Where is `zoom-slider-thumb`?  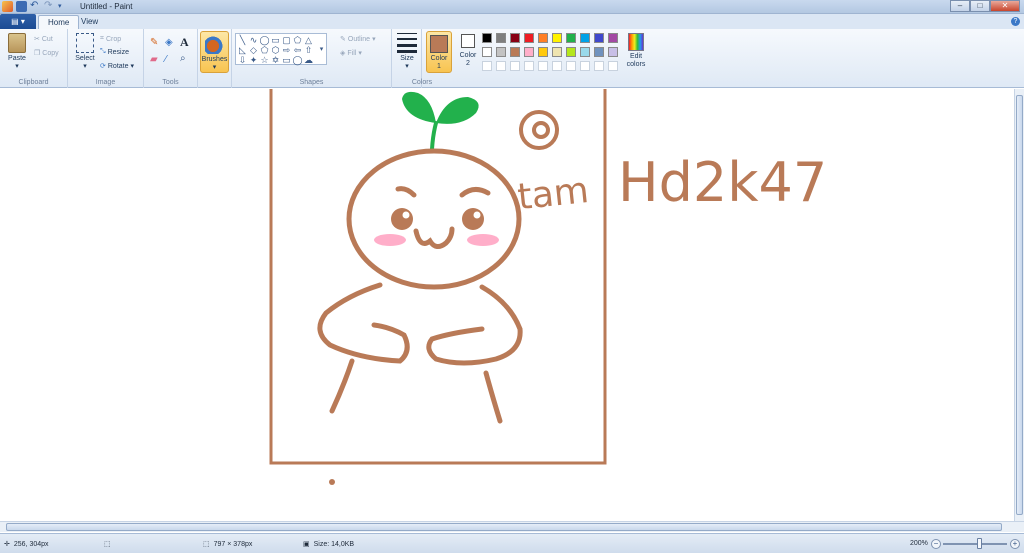
zoom-slider-thumb is located at coordinates (979, 543).